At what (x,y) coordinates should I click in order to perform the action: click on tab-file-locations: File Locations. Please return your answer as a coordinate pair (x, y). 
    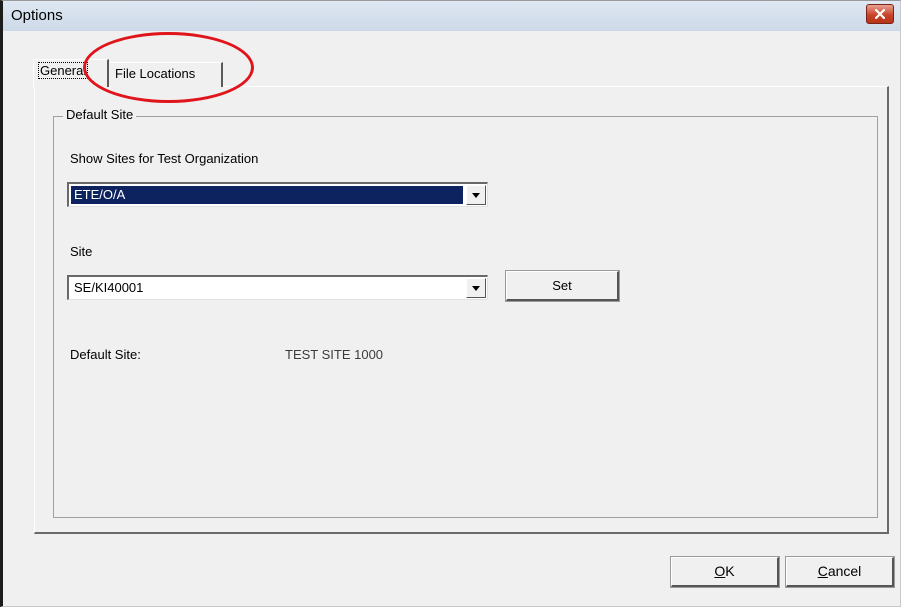
    Looking at the image, I should click on (166, 74).